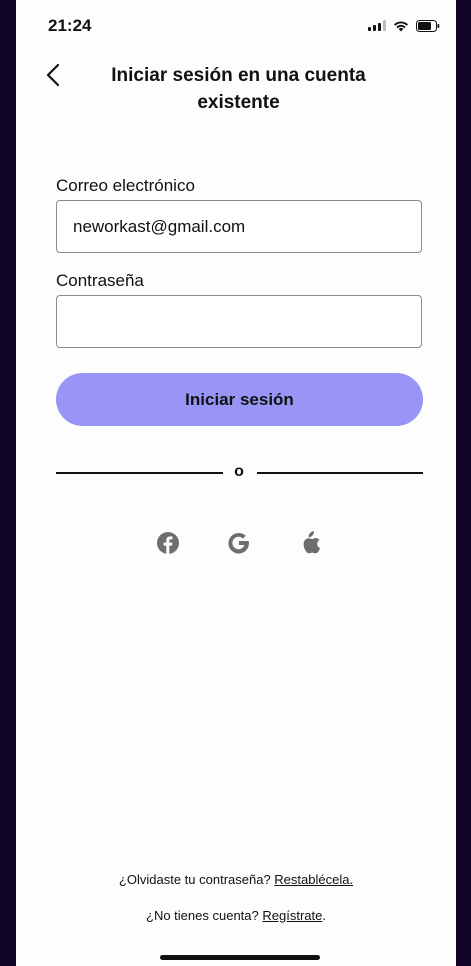  I want to click on password-field, so click(239, 321).